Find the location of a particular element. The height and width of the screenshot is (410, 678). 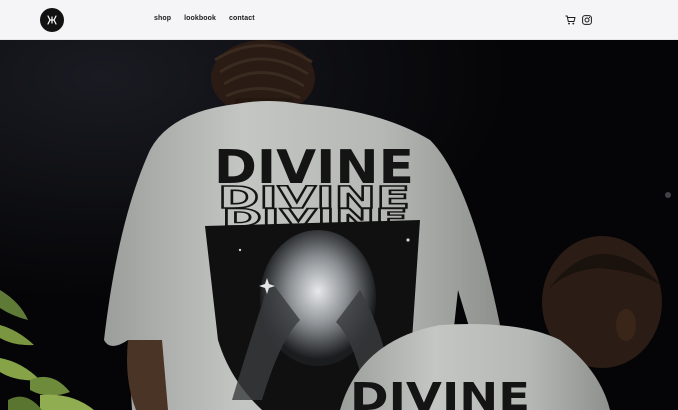

instagram-icon is located at coordinates (587, 20).